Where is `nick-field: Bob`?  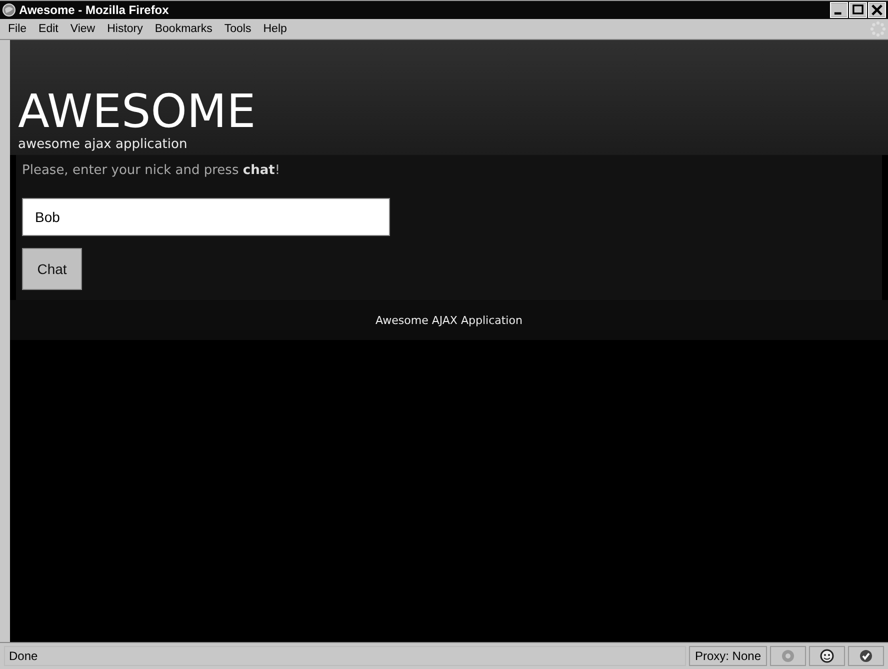 nick-field: Bob is located at coordinates (206, 217).